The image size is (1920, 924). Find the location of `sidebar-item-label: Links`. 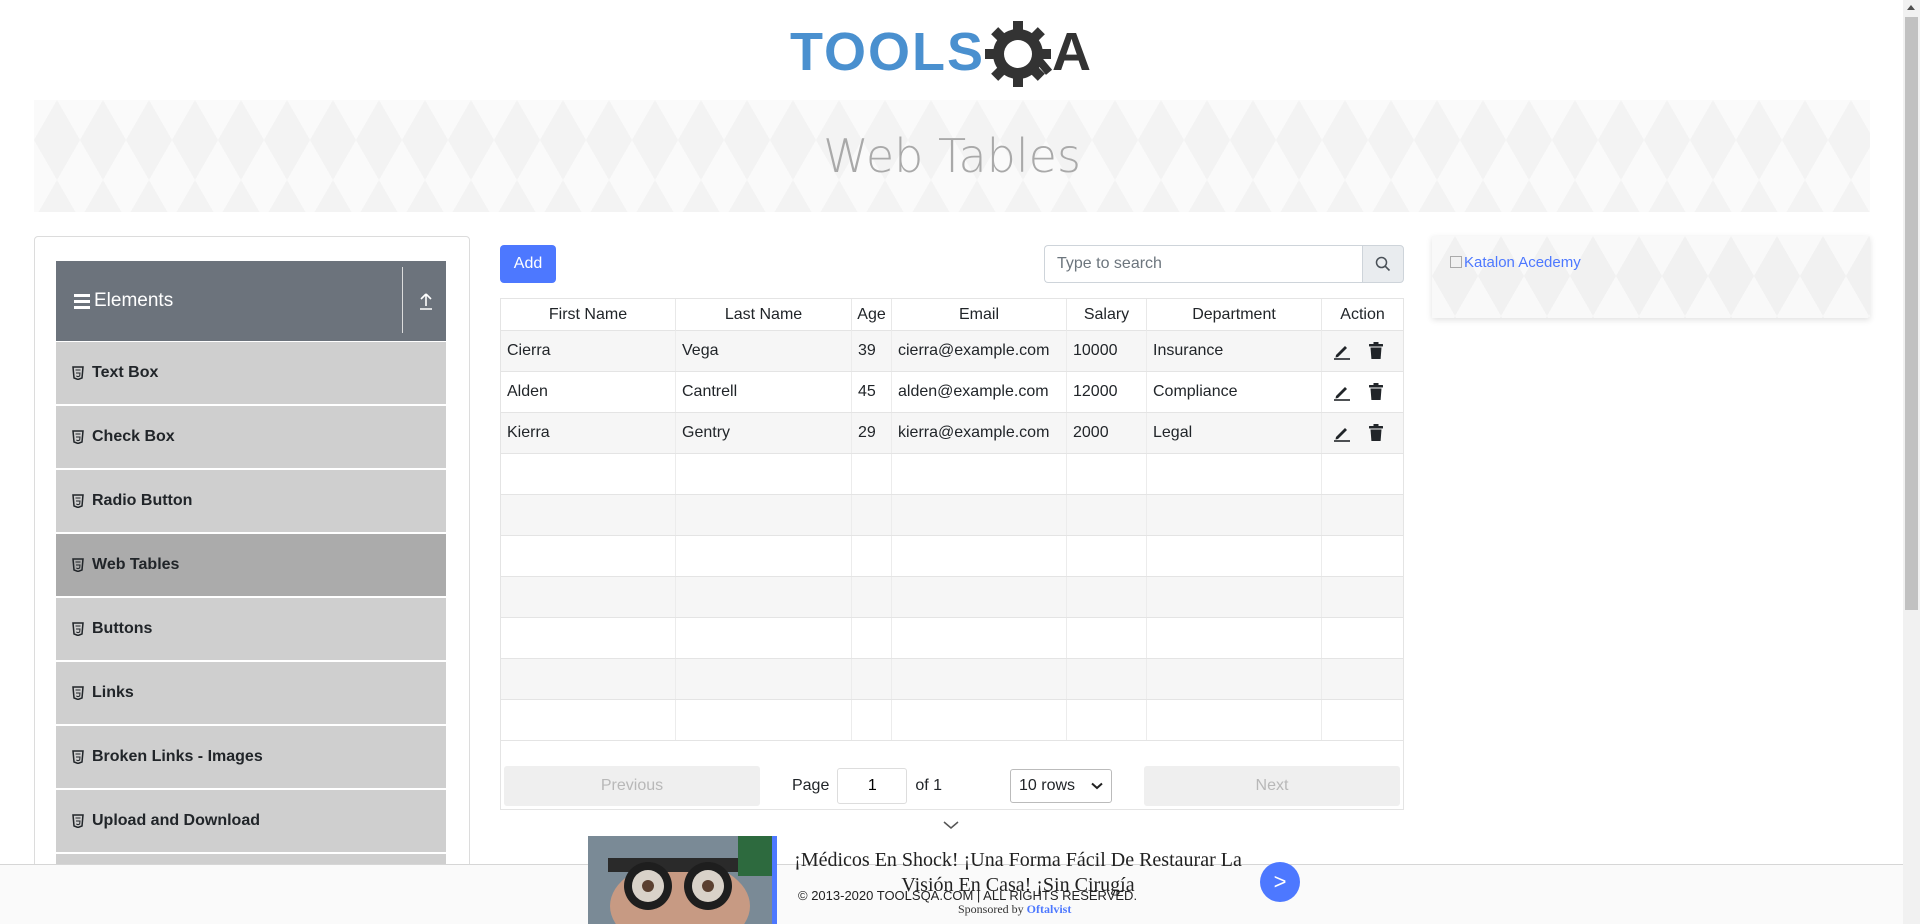

sidebar-item-label: Links is located at coordinates (113, 692).